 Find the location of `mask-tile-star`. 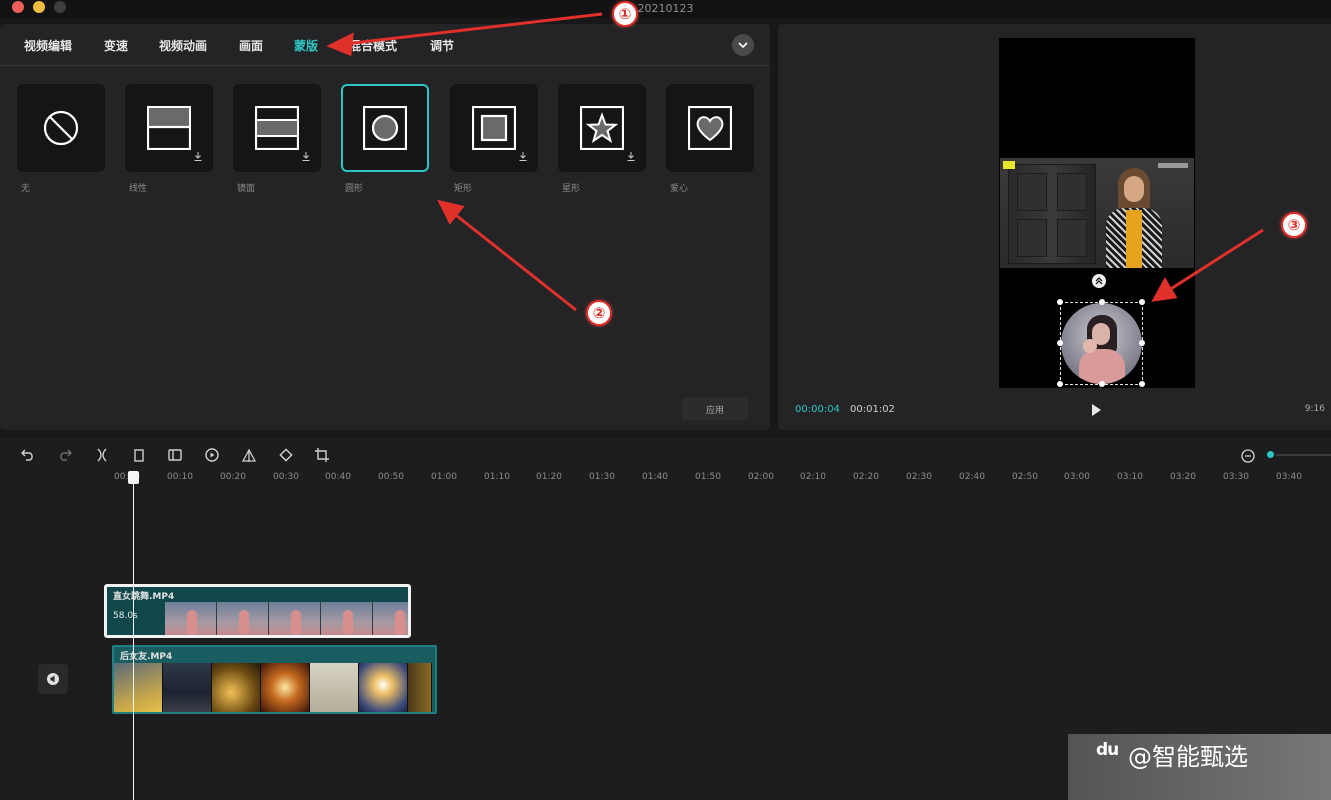

mask-tile-star is located at coordinates (602, 128).